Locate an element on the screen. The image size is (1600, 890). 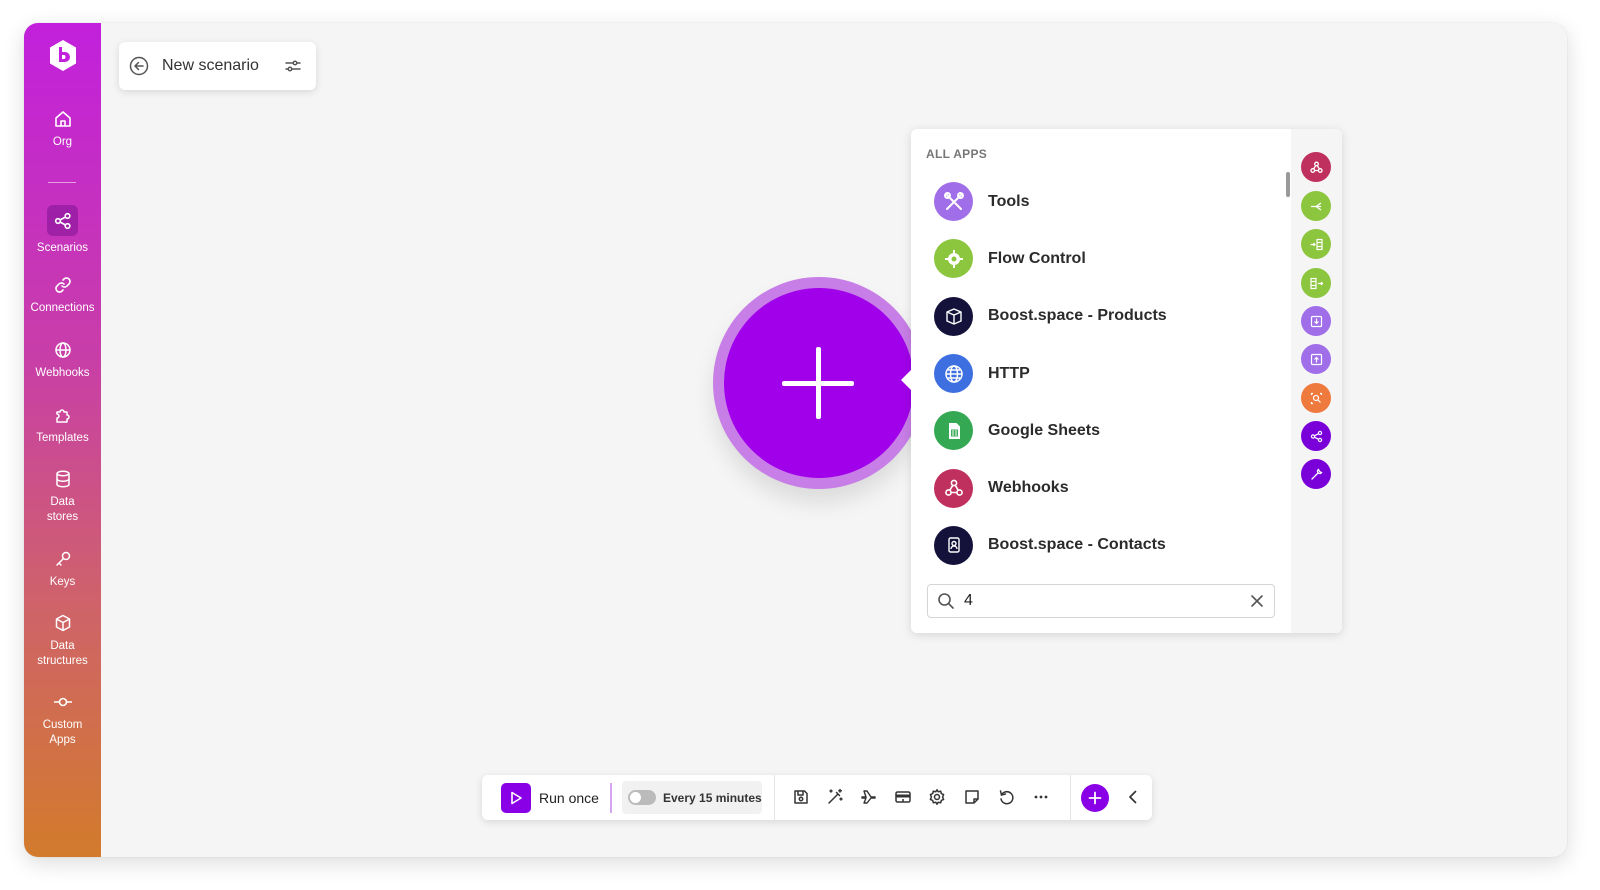
sidebar-item-scenarios: Scenarios is located at coordinates (62, 230).